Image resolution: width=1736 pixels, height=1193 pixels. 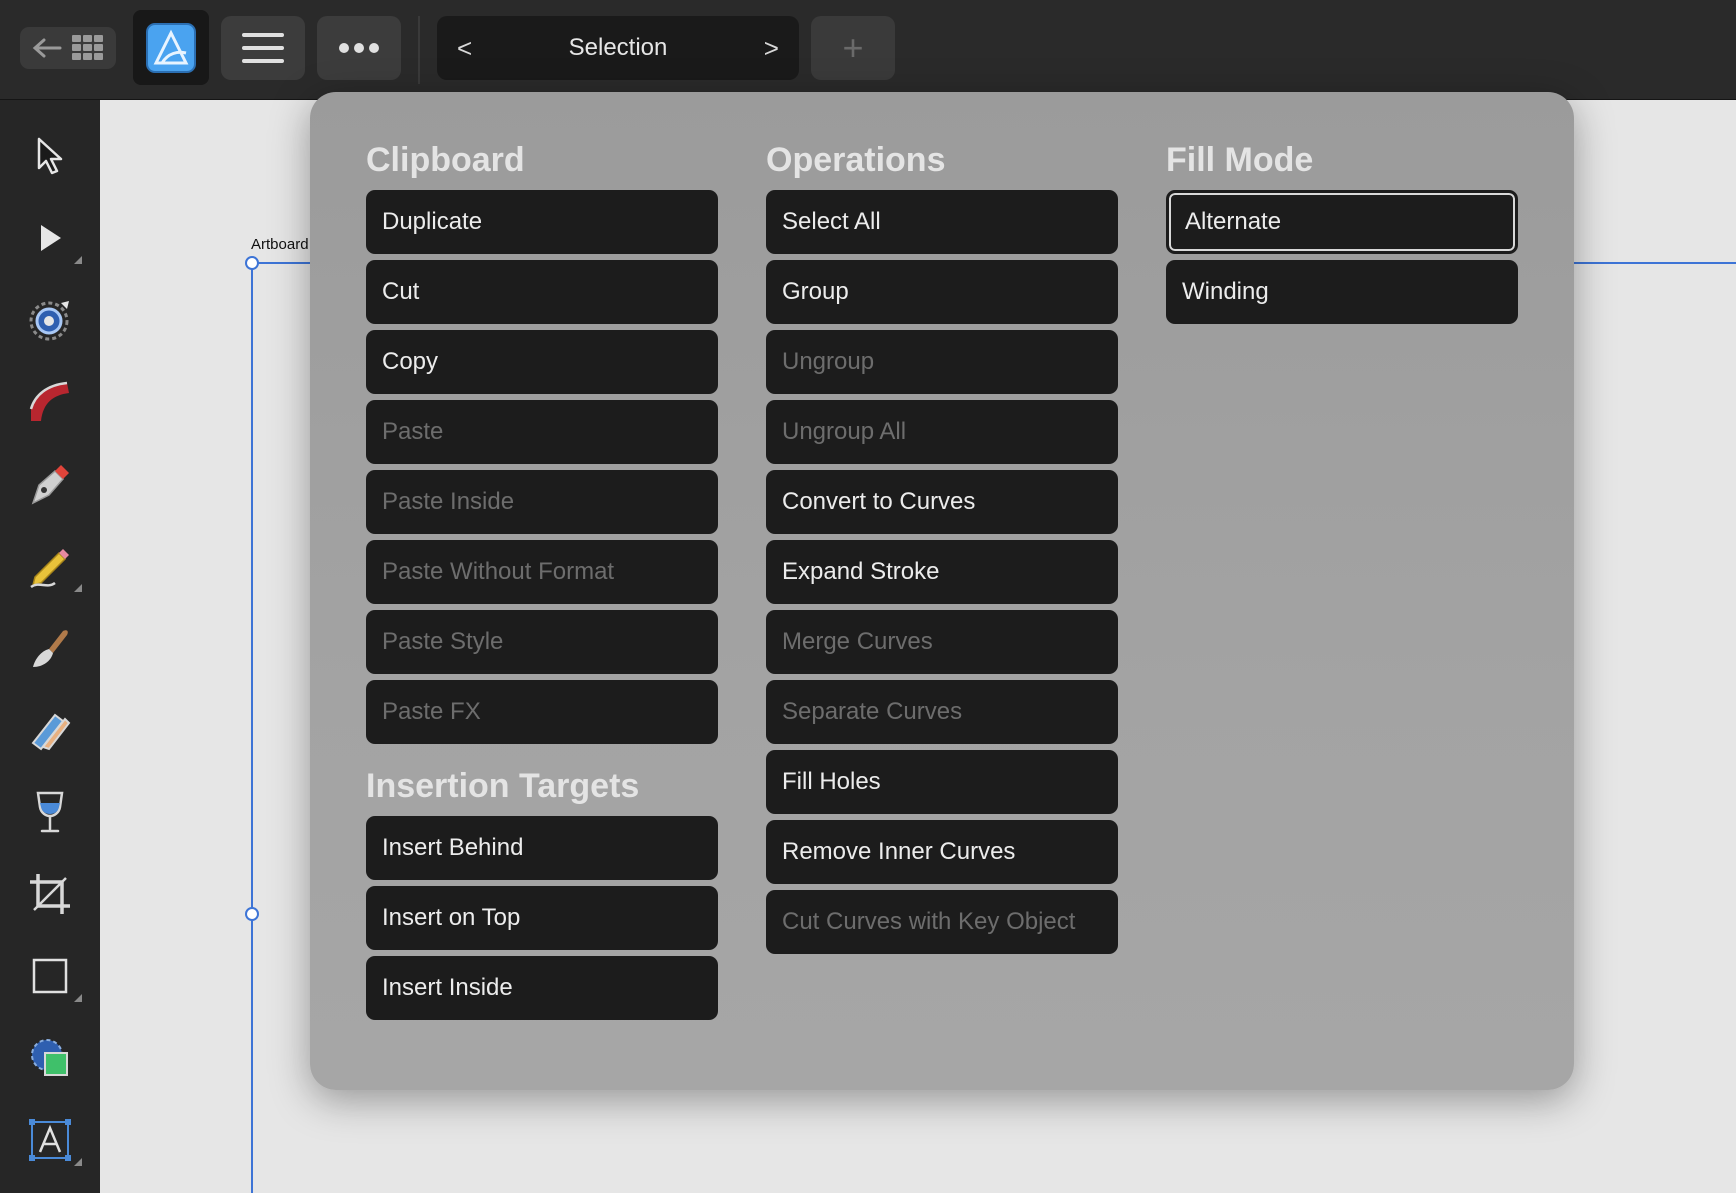 I want to click on duplicate-button: Duplicate, so click(x=542, y=222).